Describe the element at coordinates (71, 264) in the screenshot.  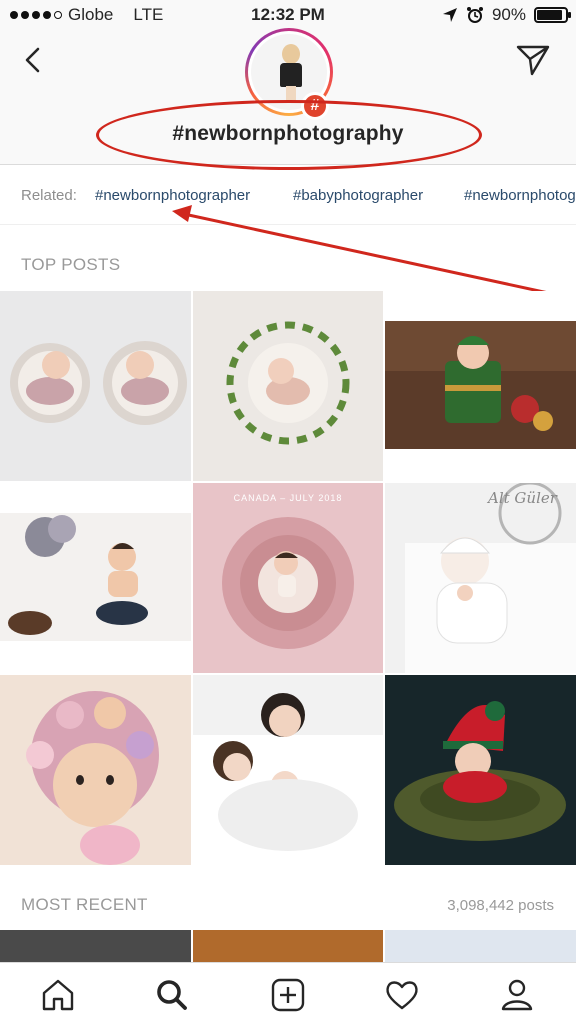
I see `top-posts-title: TOP POSTS` at that location.